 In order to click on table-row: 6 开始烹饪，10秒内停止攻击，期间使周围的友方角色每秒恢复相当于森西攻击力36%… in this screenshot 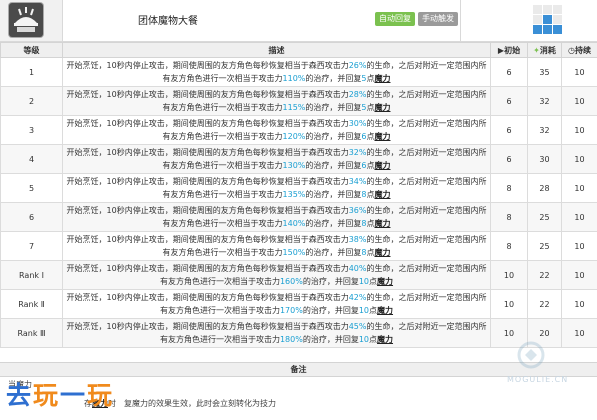, I will do `click(298, 217)`.